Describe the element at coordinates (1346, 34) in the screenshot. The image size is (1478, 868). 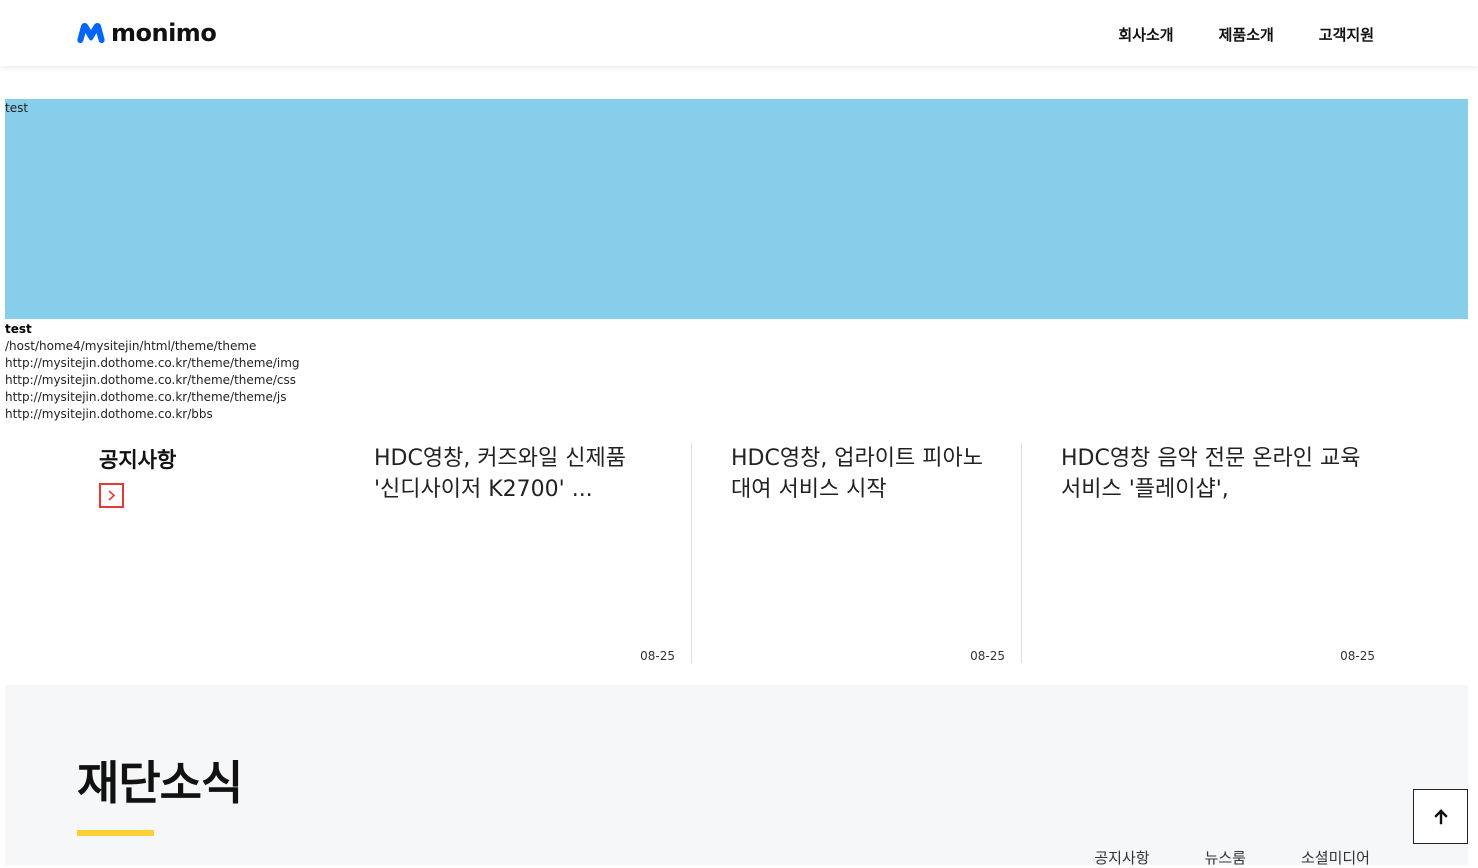
I see `nav-item-support: 고객지원` at that location.